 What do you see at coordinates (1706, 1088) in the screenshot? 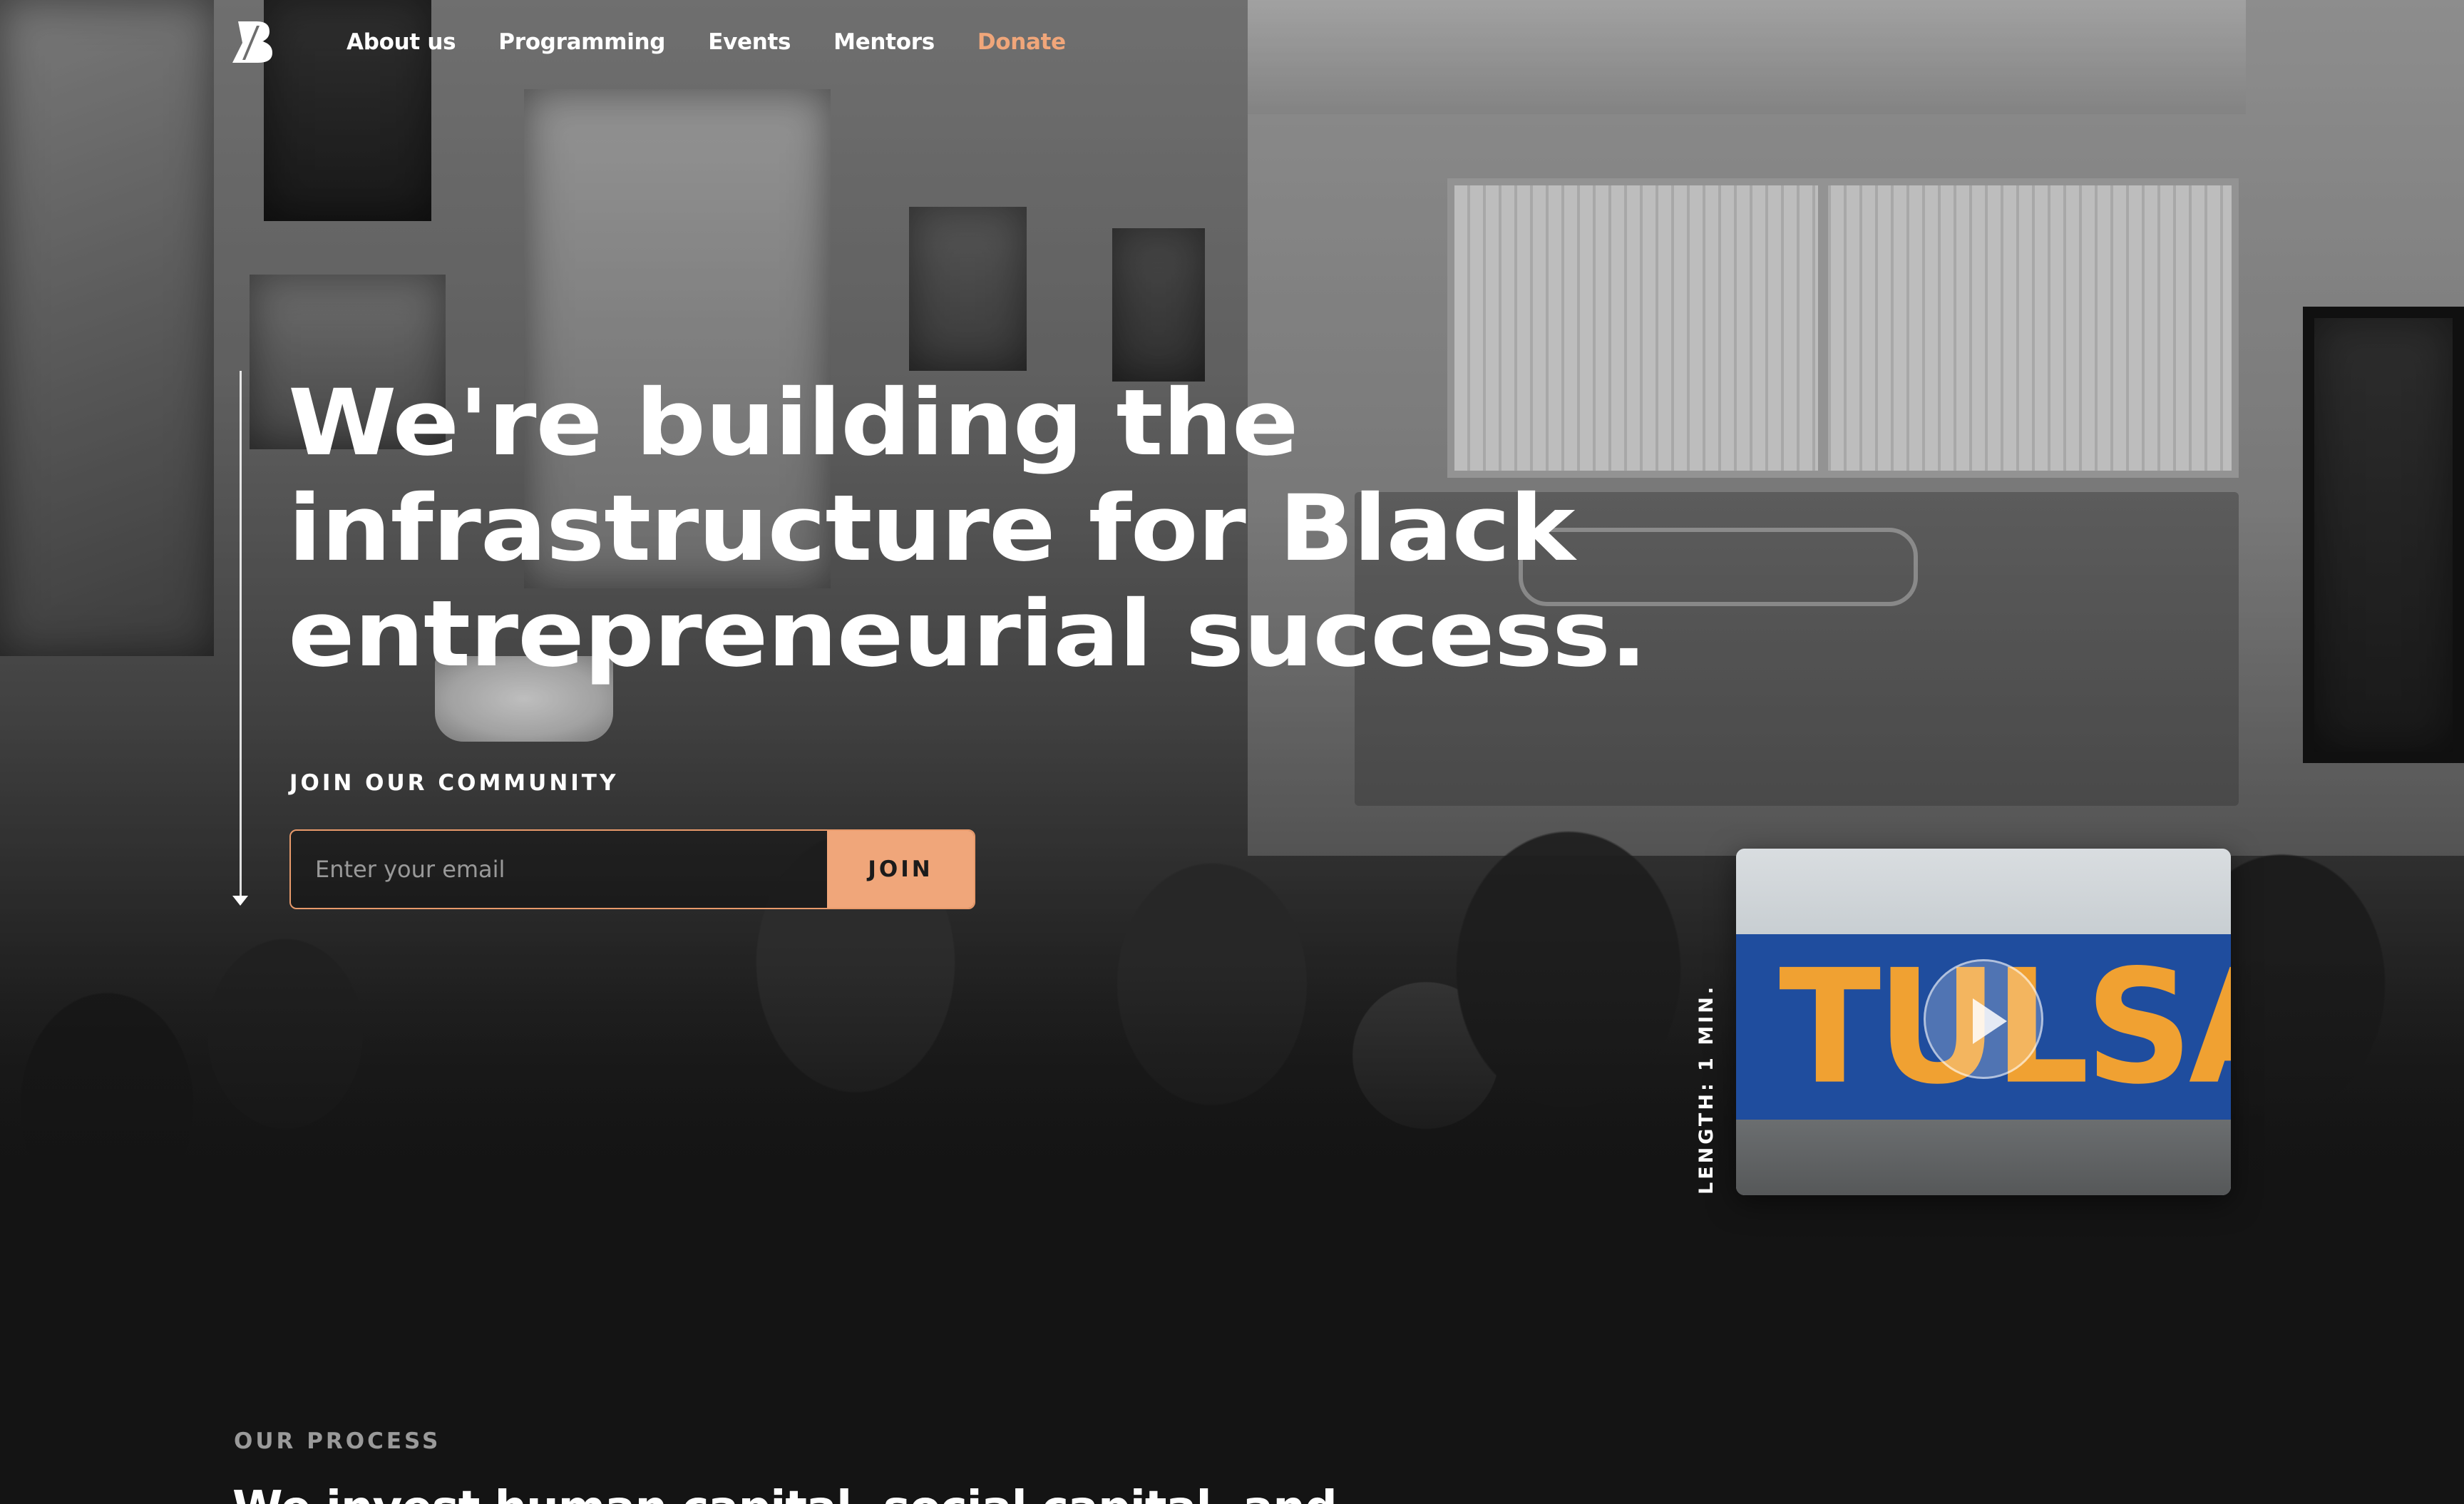
I see `video-length-label: LENGTH: 1 MIN.` at bounding box center [1706, 1088].